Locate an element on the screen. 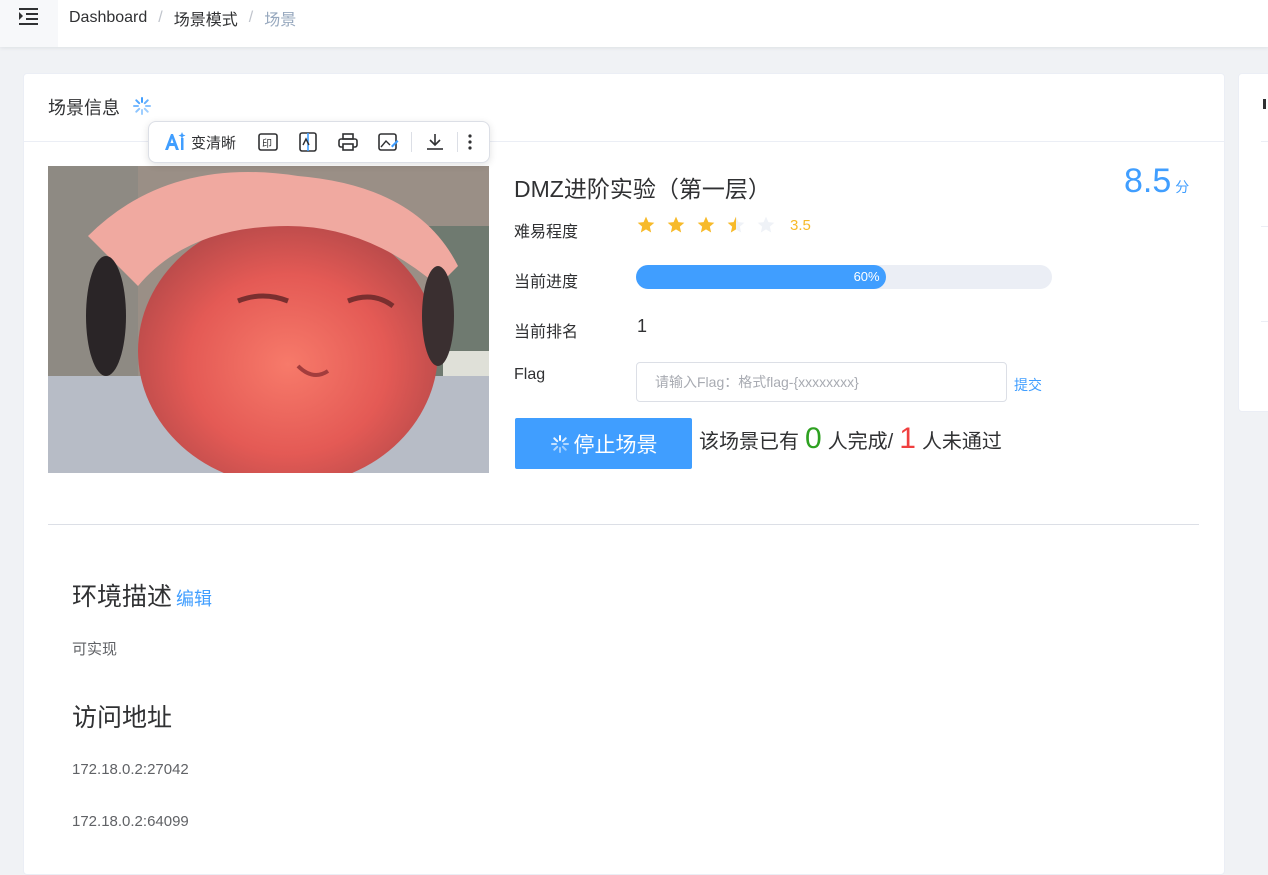 Image resolution: width=1268 pixels, height=875 pixels. side-card is located at coordinates (1253, 242).